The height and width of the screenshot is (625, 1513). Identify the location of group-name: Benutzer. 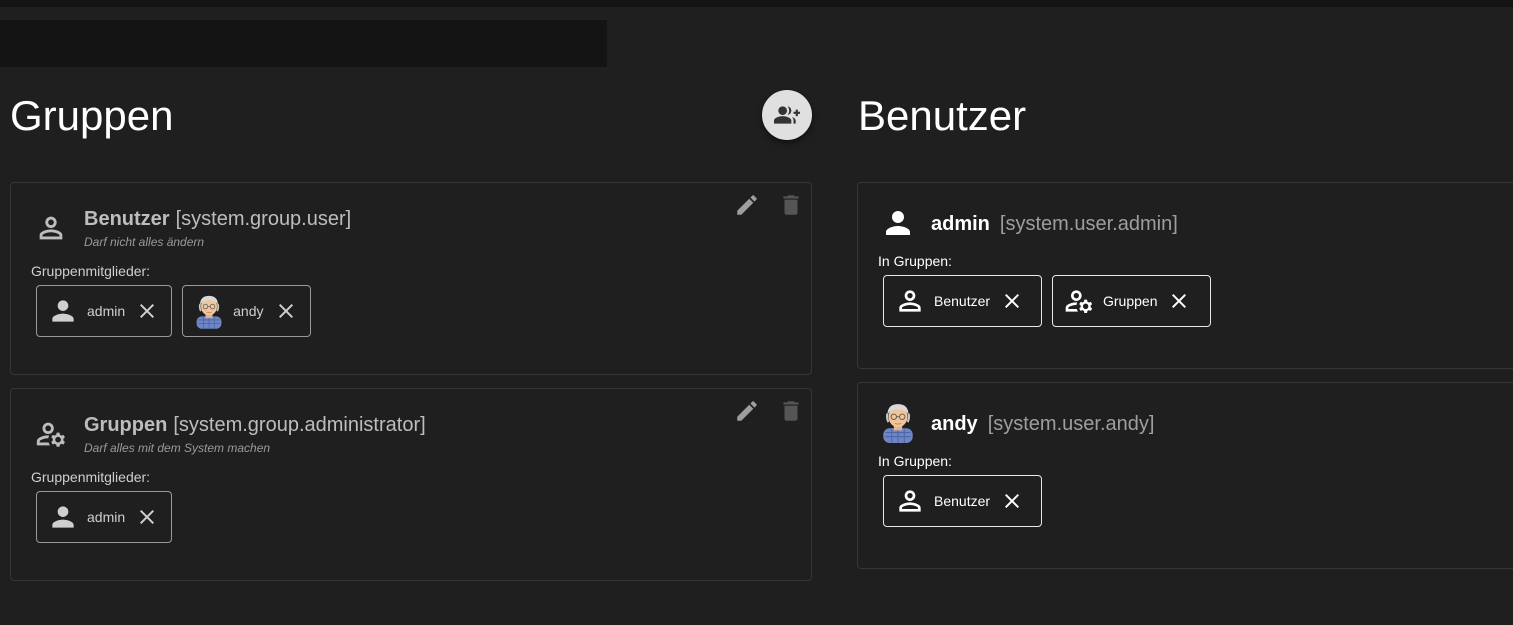
(127, 219).